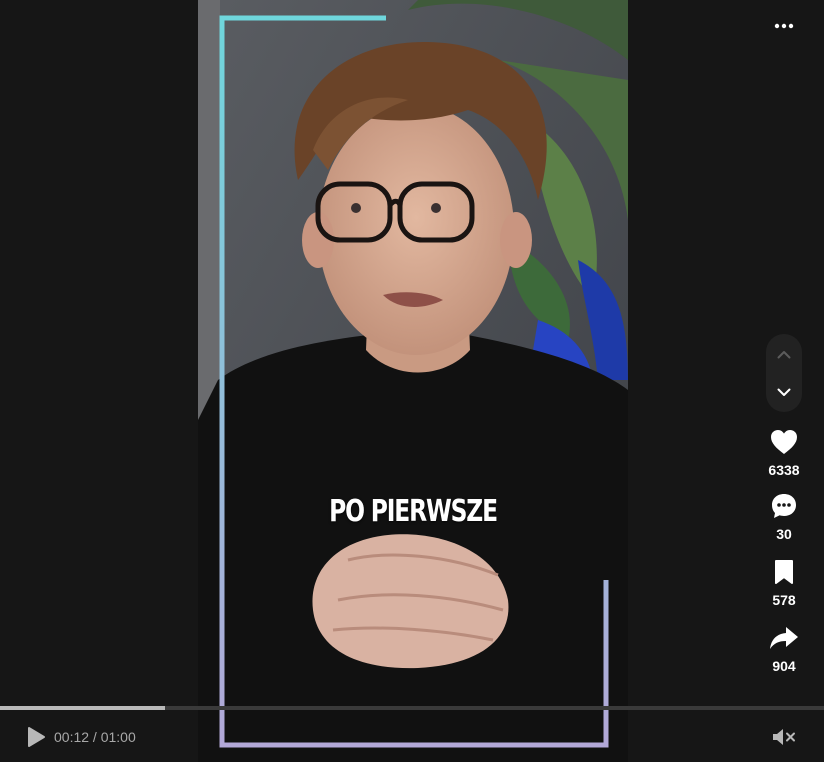  I want to click on progress-bar, so click(412, 708).